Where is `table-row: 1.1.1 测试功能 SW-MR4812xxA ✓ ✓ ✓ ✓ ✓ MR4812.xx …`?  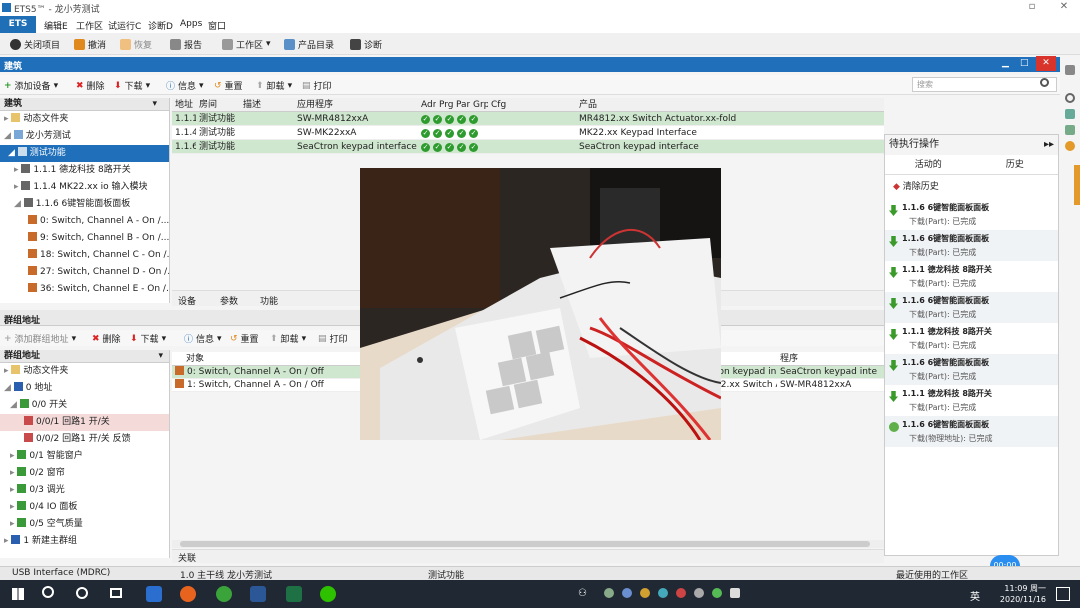 table-row: 1.1.1 测试功能 SW-MR4812xxA ✓ ✓ ✓ ✓ ✓ MR4812.xx … is located at coordinates (528, 119).